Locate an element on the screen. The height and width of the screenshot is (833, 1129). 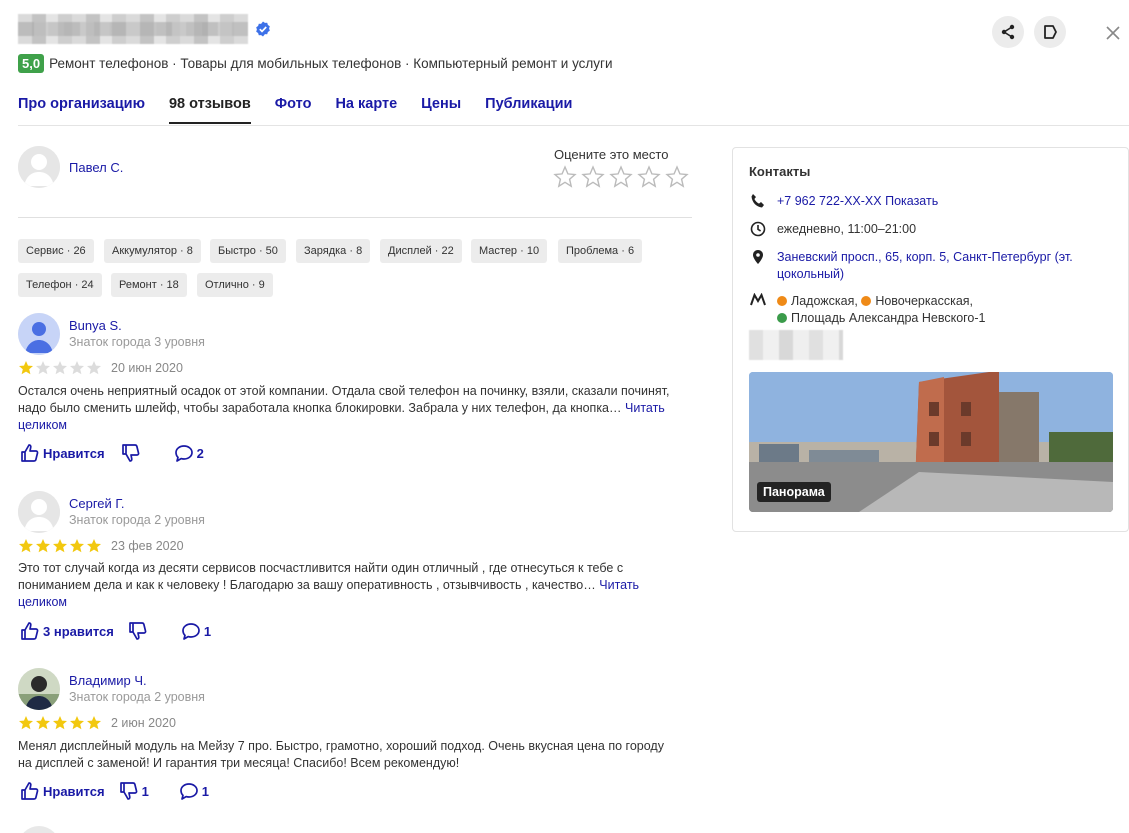
chip-battery: Аккумулятор · 8 is located at coordinates (152, 251).